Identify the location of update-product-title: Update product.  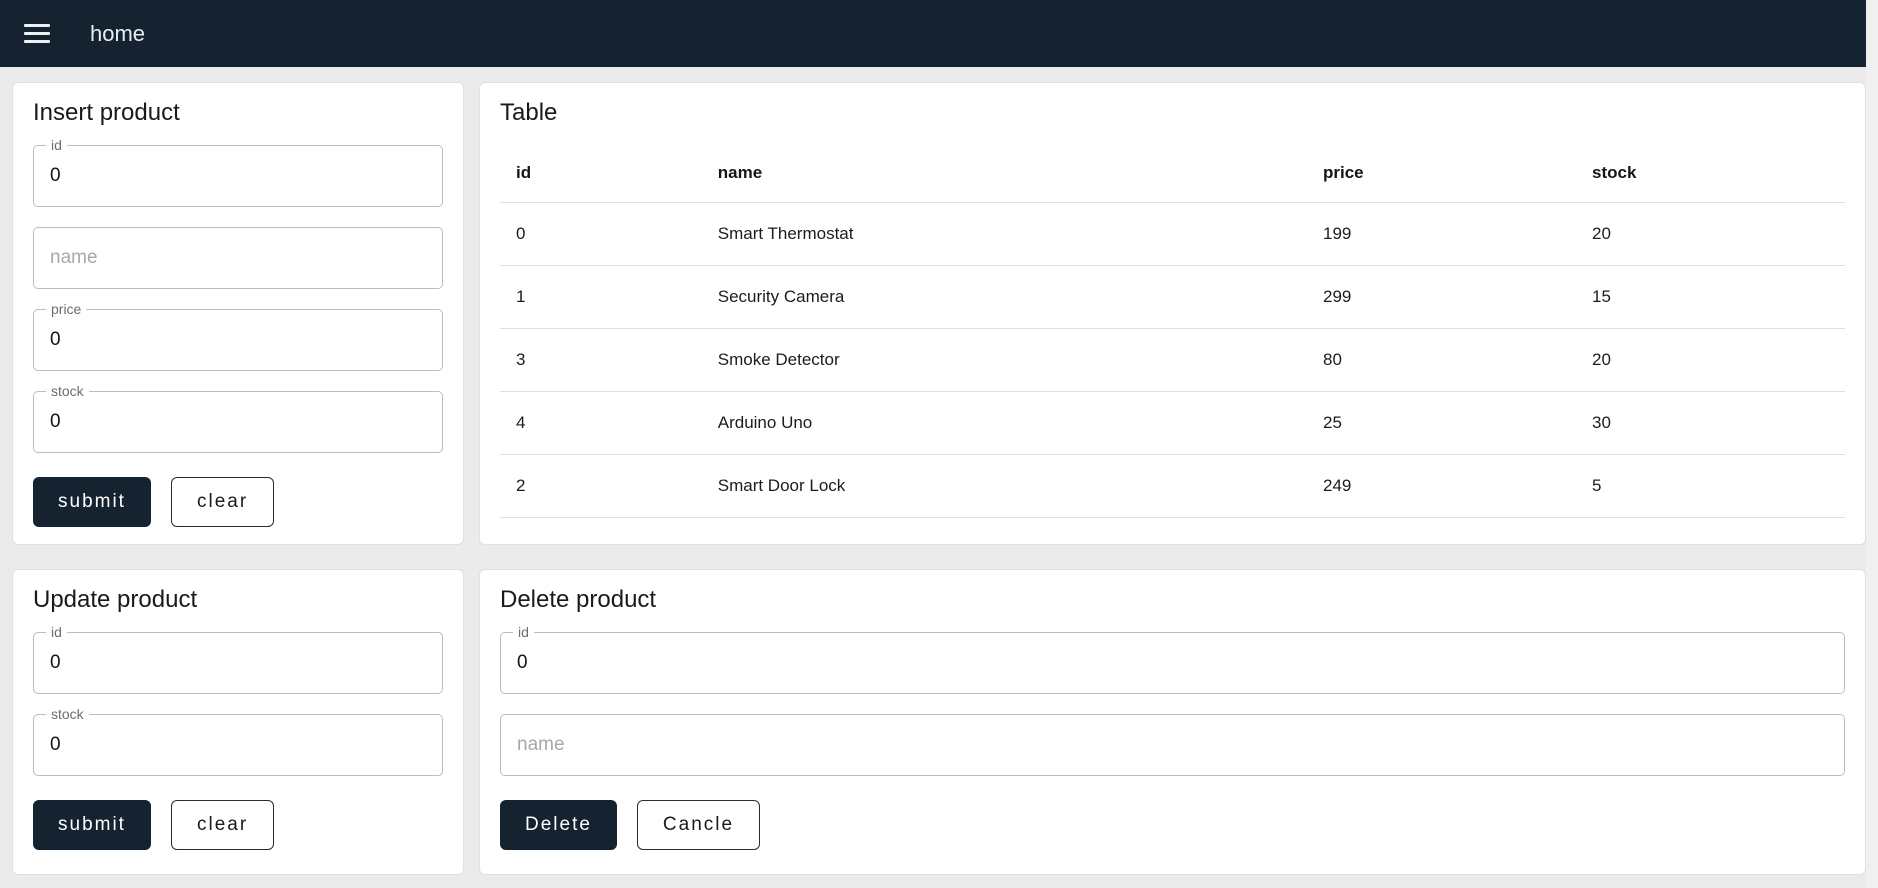
(115, 599).